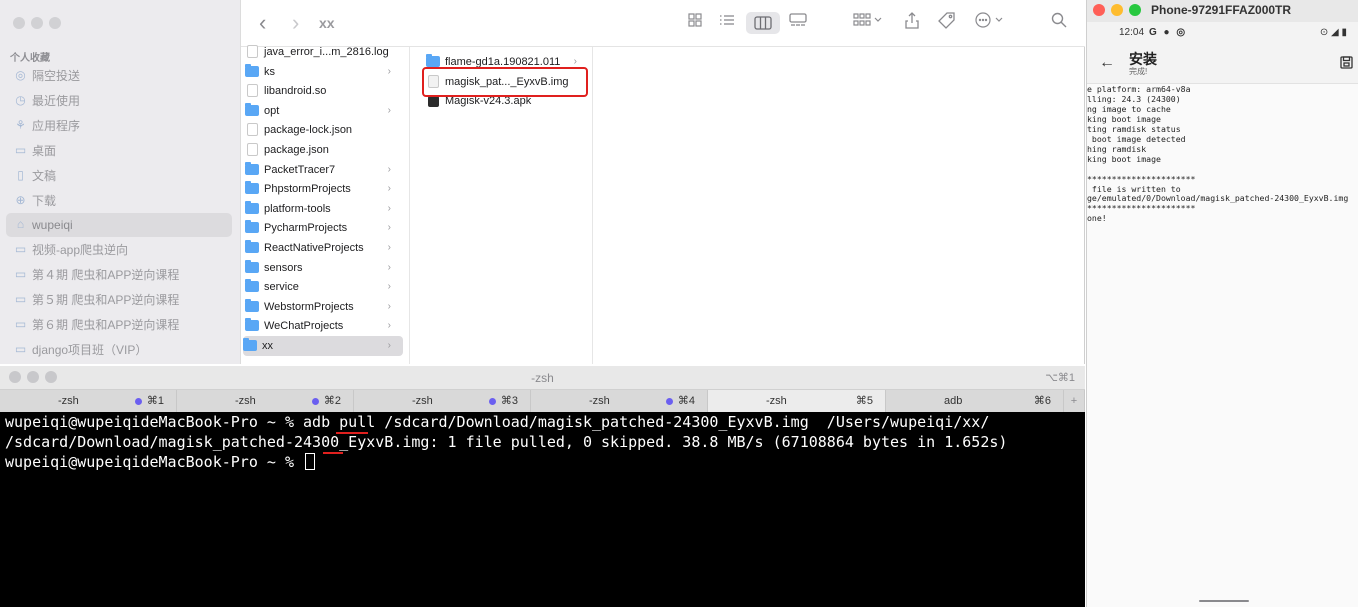  I want to click on file-row: ks ›, so click(324, 72).